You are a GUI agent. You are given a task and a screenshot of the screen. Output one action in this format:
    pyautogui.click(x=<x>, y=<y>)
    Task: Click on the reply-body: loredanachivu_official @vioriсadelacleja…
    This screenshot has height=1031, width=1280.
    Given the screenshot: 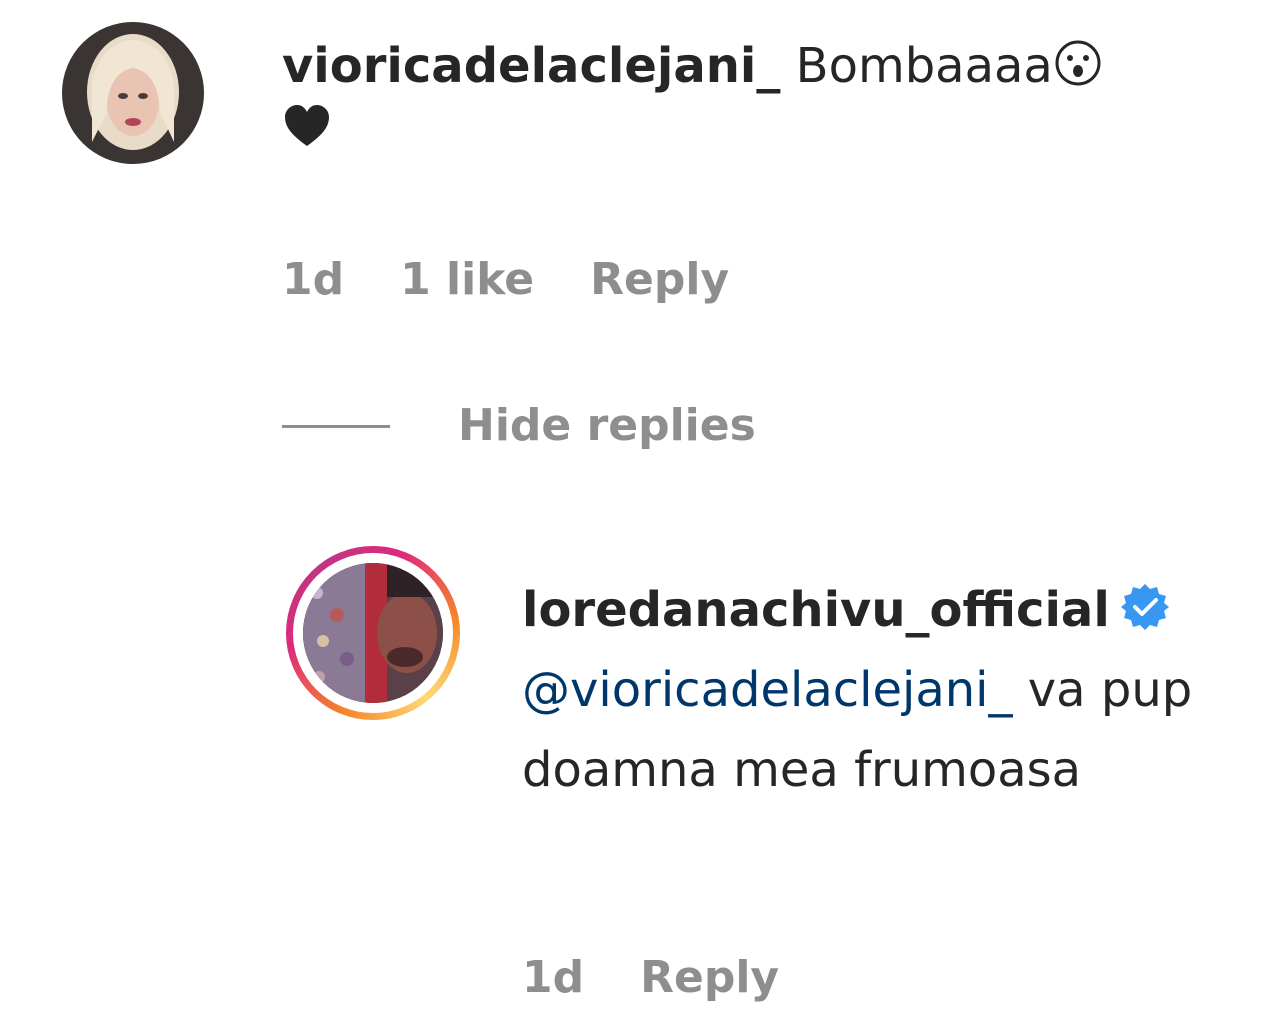 What is the action you would take?
    pyautogui.click(x=872, y=690)
    